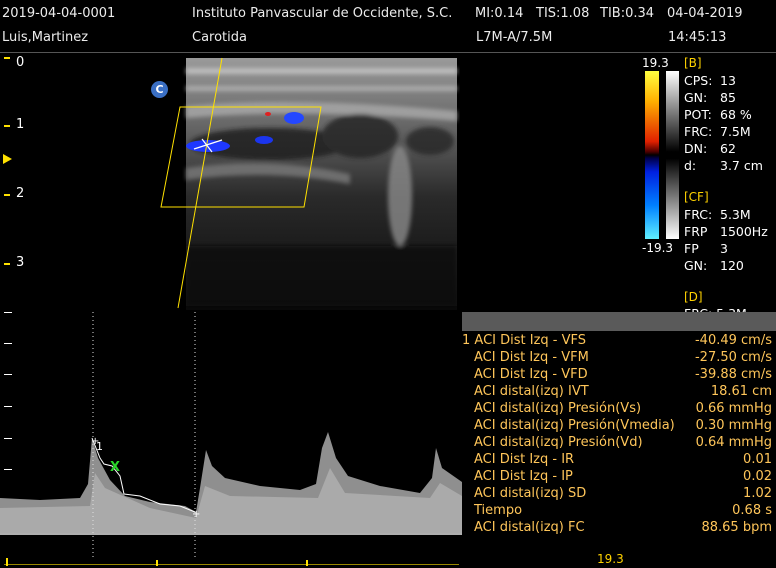 Image resolution: width=776 pixels, height=568 pixels. What do you see at coordinates (698, 80) in the screenshot?
I see `param-cps-key: CPS:` at bounding box center [698, 80].